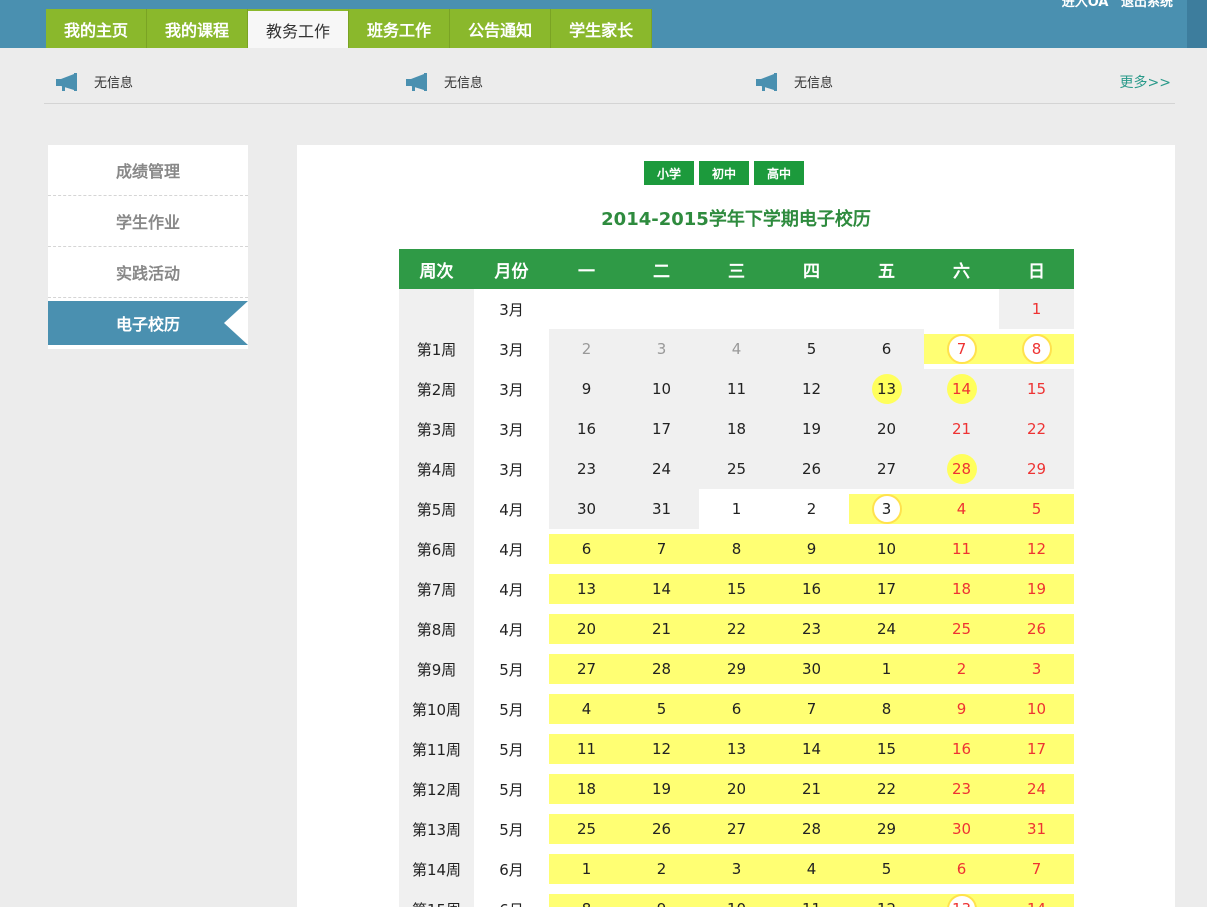  Describe the element at coordinates (148, 272) in the screenshot. I see `sidebar-item-activities: 实践活动` at that location.